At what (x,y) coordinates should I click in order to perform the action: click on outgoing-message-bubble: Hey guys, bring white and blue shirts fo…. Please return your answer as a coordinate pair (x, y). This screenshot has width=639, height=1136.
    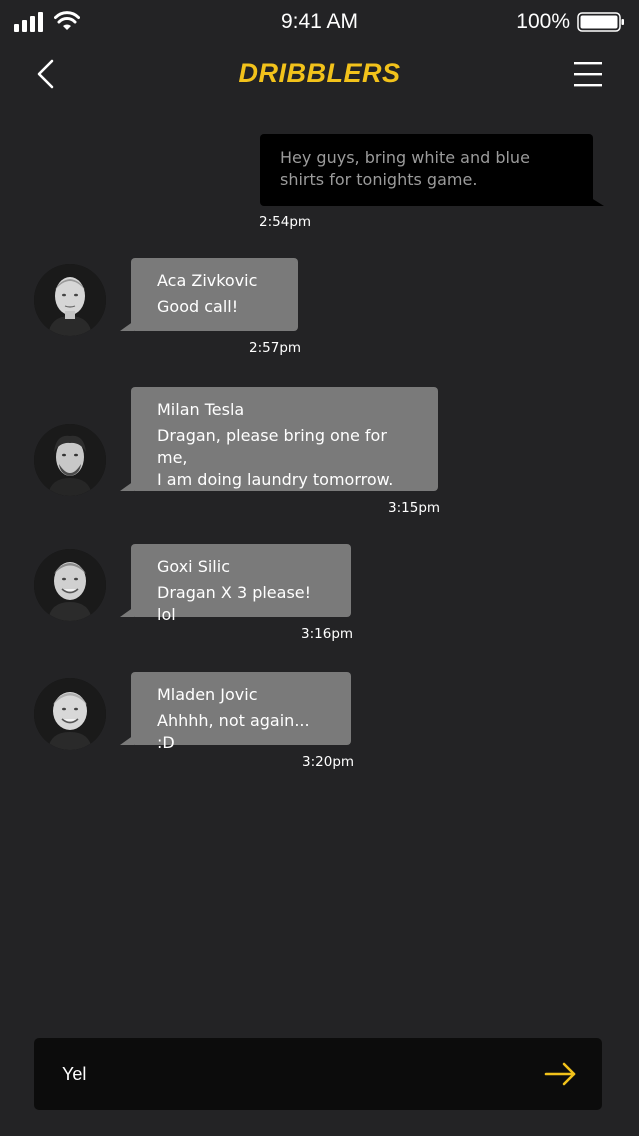
    Looking at the image, I should click on (426, 170).